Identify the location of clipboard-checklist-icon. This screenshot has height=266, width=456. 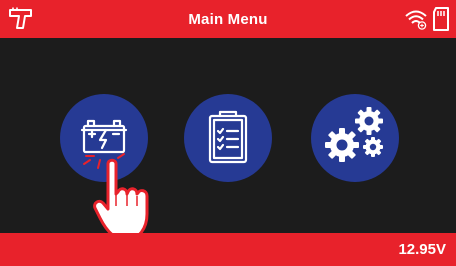
(228, 137).